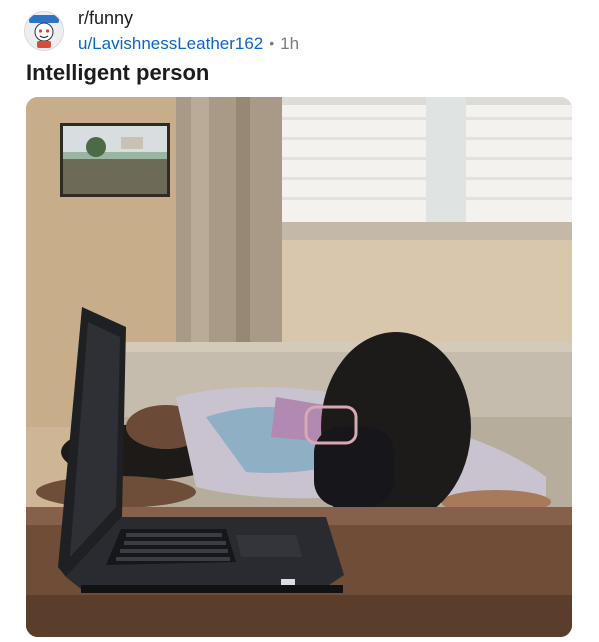 This screenshot has height=642, width=599. What do you see at coordinates (117, 73) in the screenshot?
I see `post-title: Intelligent person` at bounding box center [117, 73].